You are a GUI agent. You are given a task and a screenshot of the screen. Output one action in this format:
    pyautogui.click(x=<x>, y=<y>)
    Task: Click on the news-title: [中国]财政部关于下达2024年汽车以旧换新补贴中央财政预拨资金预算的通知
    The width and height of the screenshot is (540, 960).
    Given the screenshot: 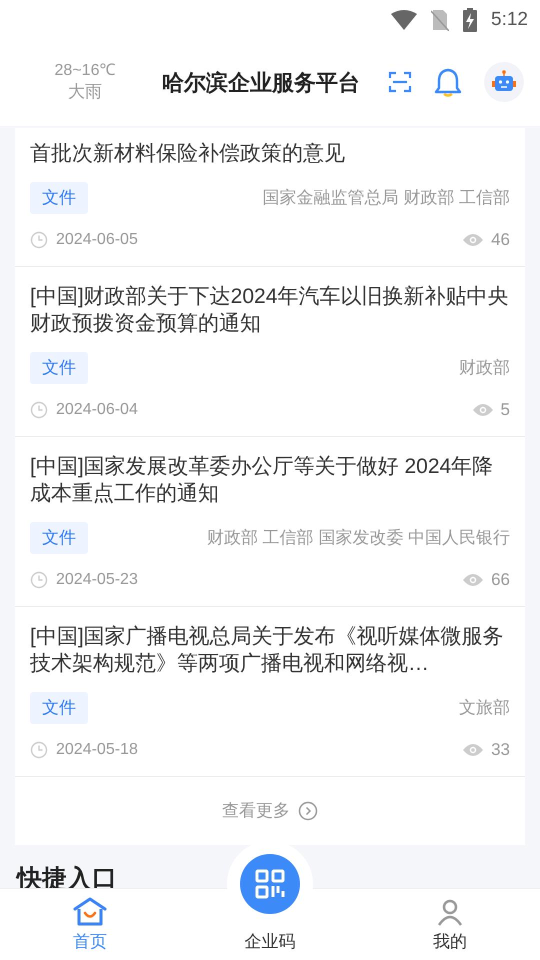 What is the action you would take?
    pyautogui.click(x=270, y=310)
    